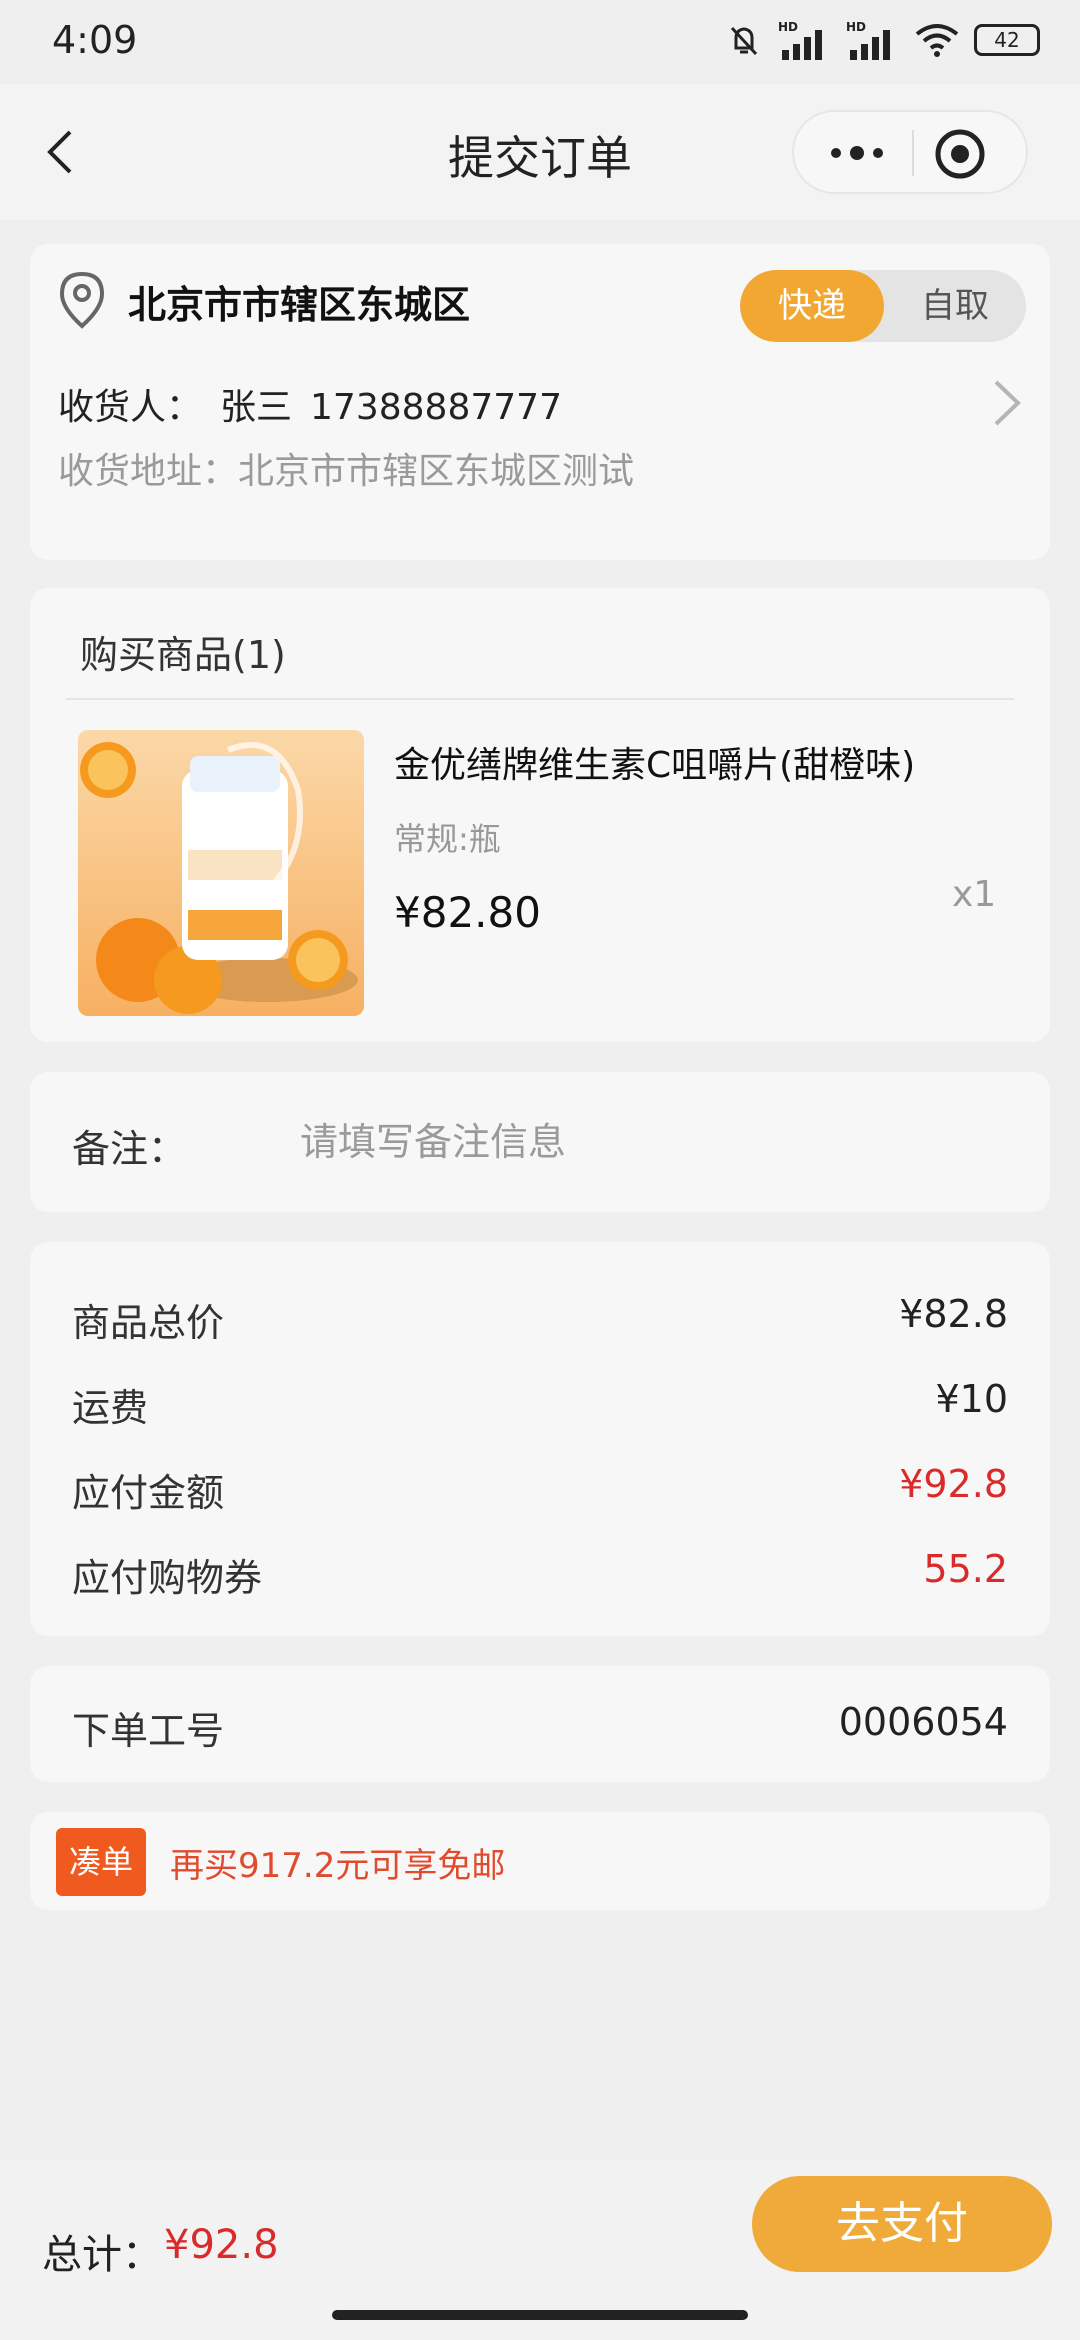 This screenshot has width=1080, height=2340. Describe the element at coordinates (913, 153) in the screenshot. I see `capsule-divider` at that location.